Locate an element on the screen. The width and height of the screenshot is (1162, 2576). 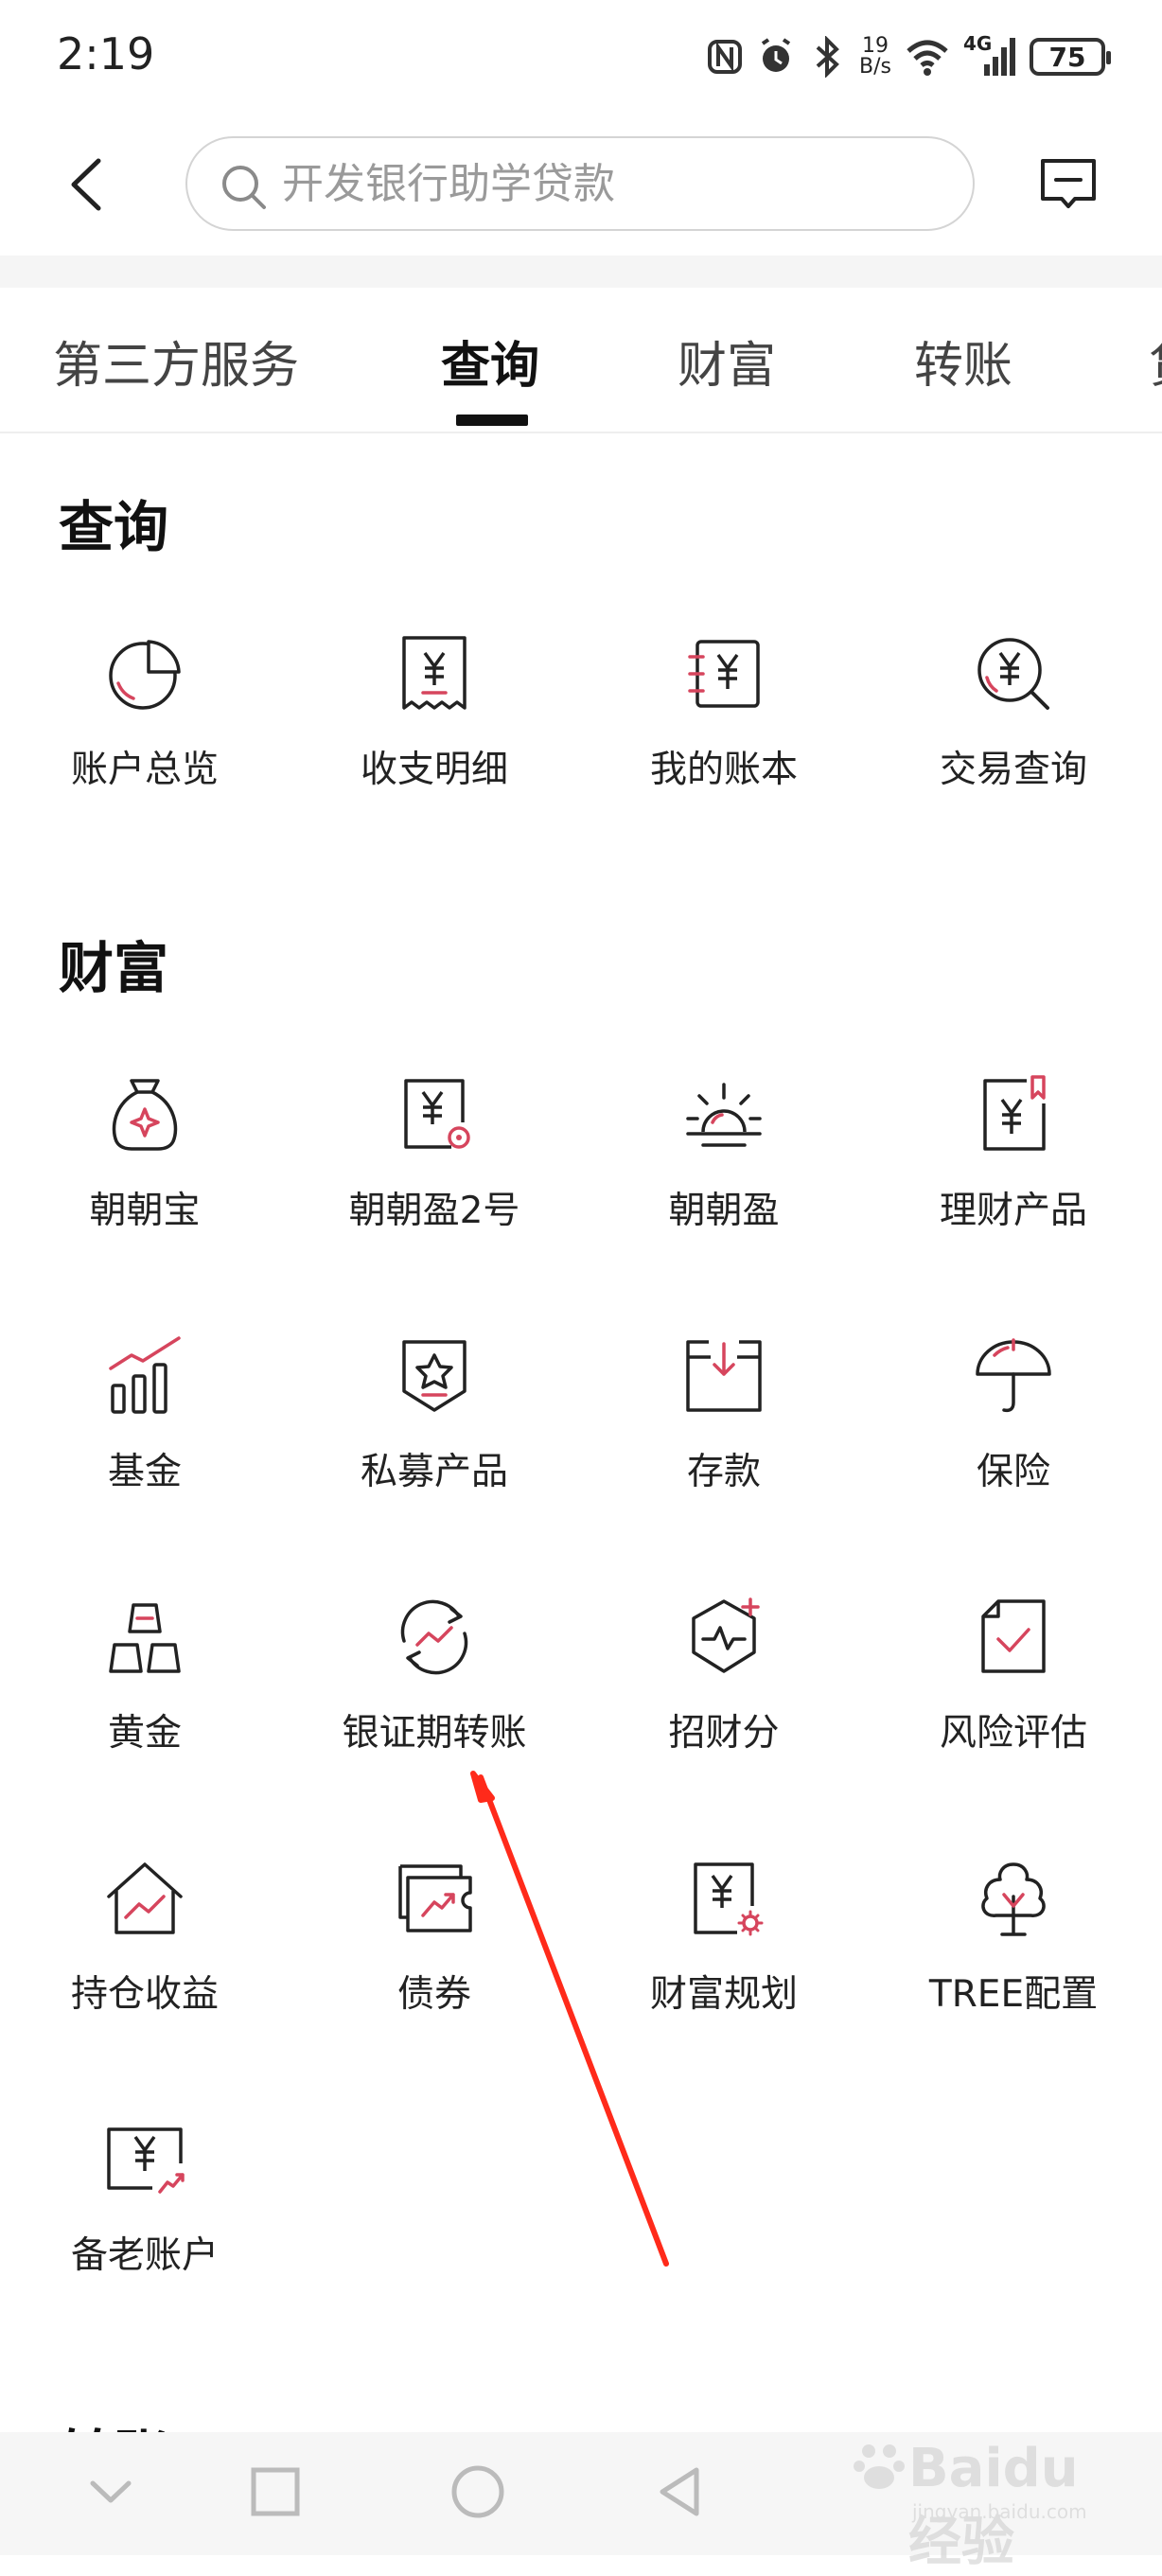
exchange-circle-icon is located at coordinates (434, 1637).